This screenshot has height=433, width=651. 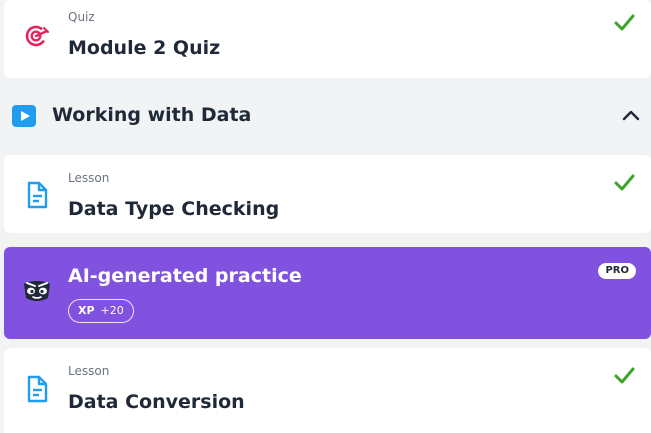 I want to click on play-icon, so click(x=24, y=116).